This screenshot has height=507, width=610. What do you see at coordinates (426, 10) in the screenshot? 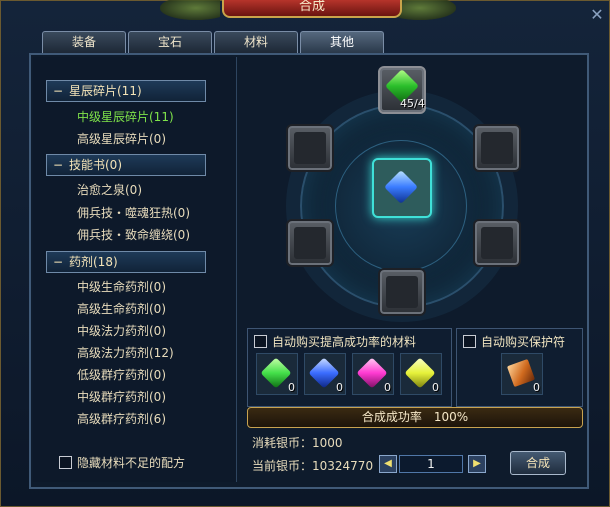
I see `decorative-leaf-right` at bounding box center [426, 10].